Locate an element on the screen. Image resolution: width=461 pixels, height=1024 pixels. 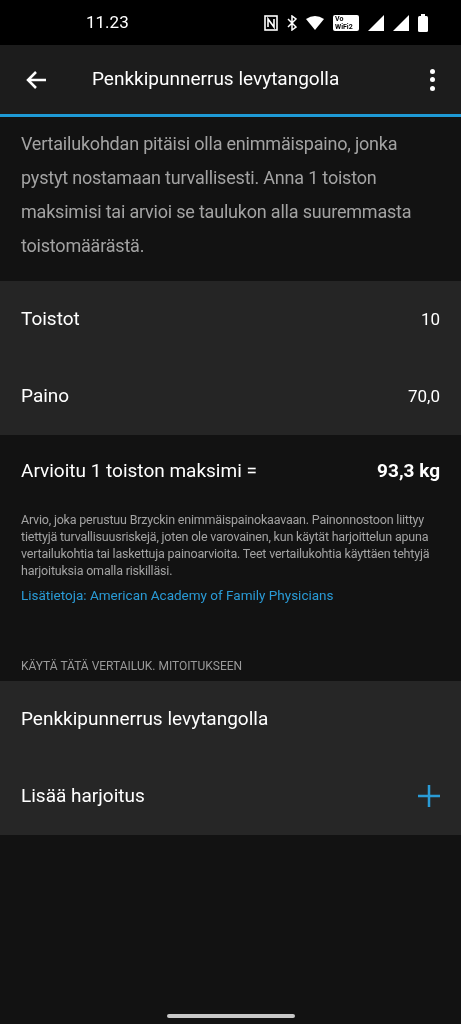
input-label: Toistot is located at coordinates (50, 319).